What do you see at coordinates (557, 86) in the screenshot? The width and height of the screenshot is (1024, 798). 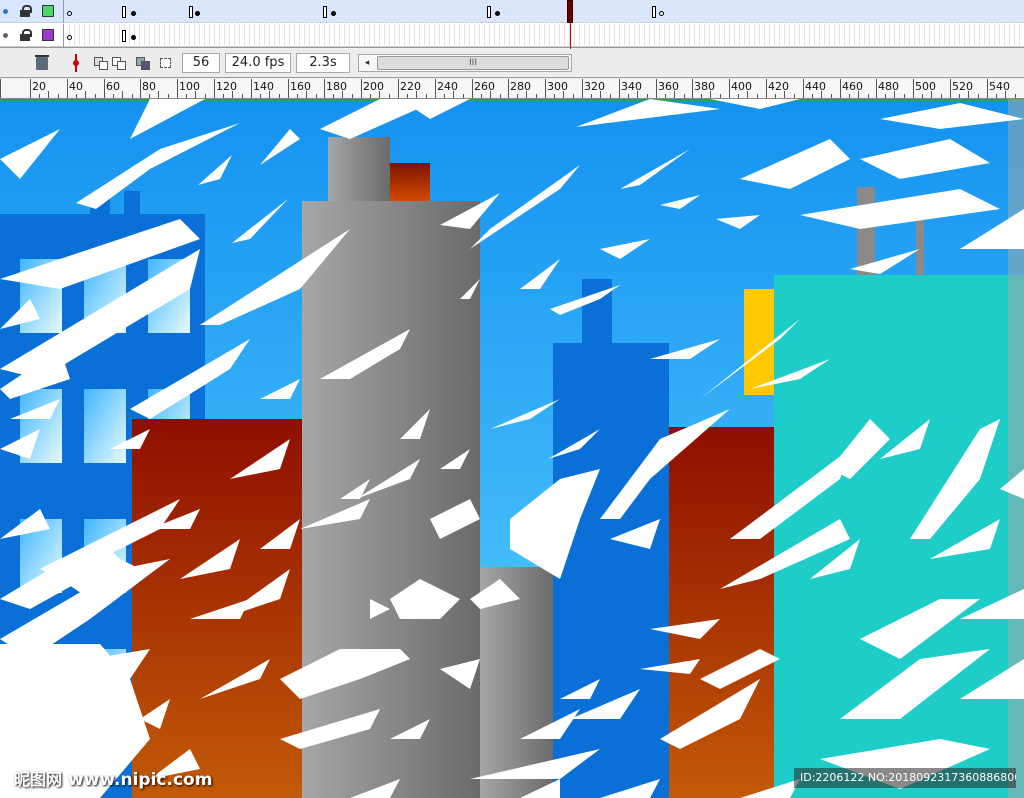 I see `ruler-label: 300` at bounding box center [557, 86].